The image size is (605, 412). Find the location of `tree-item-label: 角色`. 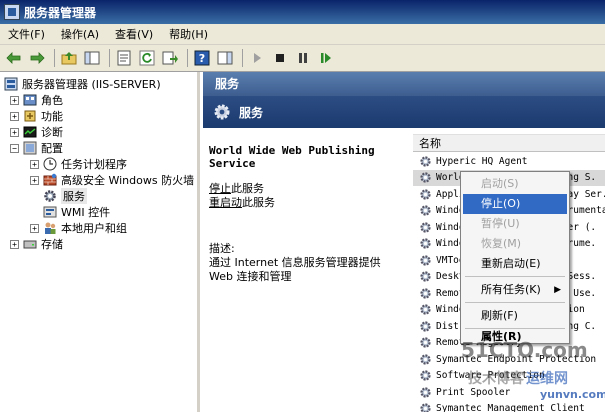

tree-item-label: 角色 is located at coordinates (52, 100).